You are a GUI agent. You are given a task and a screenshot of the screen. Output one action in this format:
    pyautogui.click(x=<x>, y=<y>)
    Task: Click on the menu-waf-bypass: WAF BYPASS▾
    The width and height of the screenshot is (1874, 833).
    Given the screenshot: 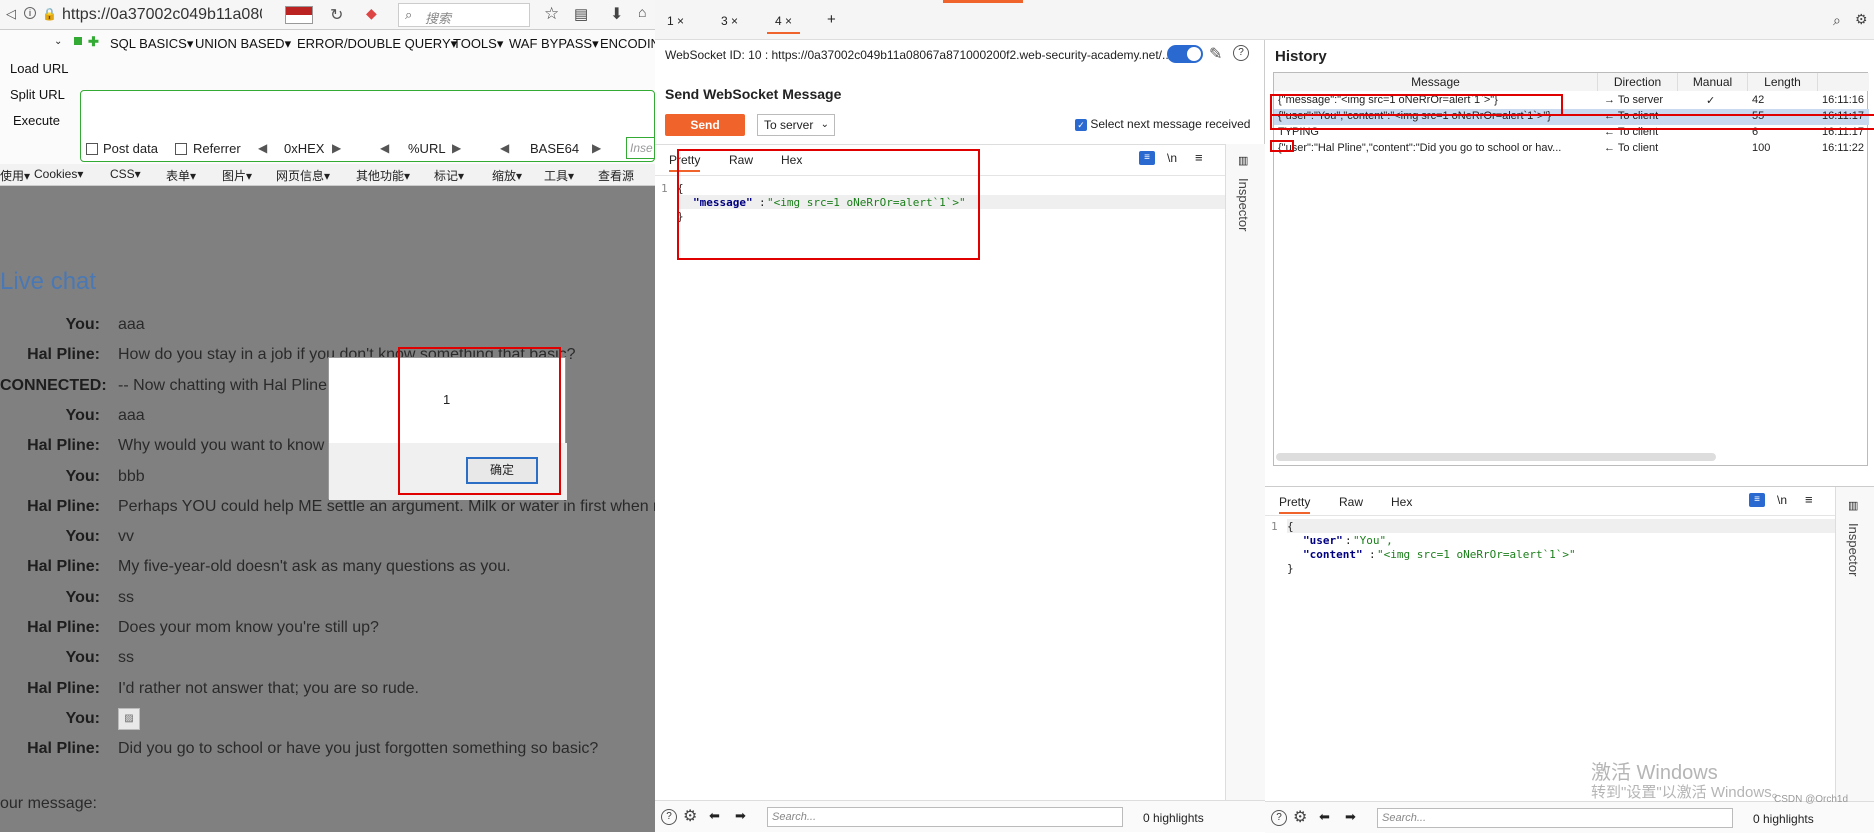 What is the action you would take?
    pyautogui.click(x=554, y=44)
    